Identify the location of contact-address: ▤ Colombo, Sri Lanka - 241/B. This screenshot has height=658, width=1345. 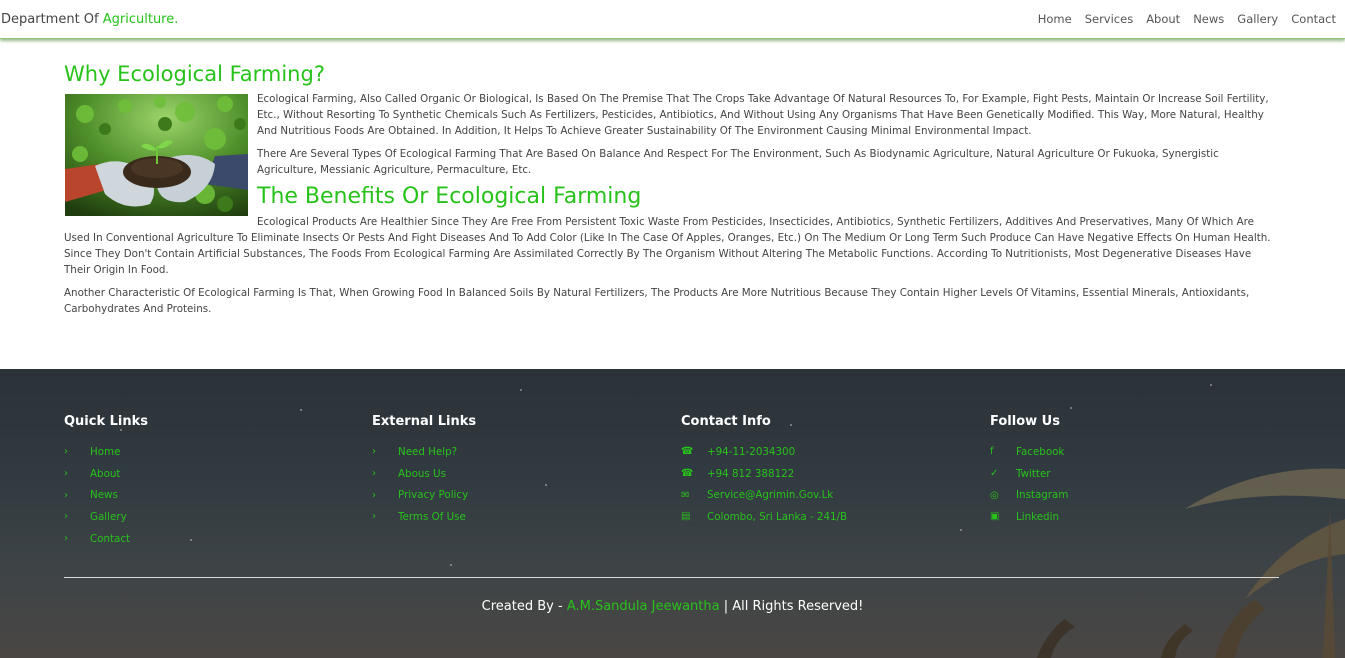
(764, 517).